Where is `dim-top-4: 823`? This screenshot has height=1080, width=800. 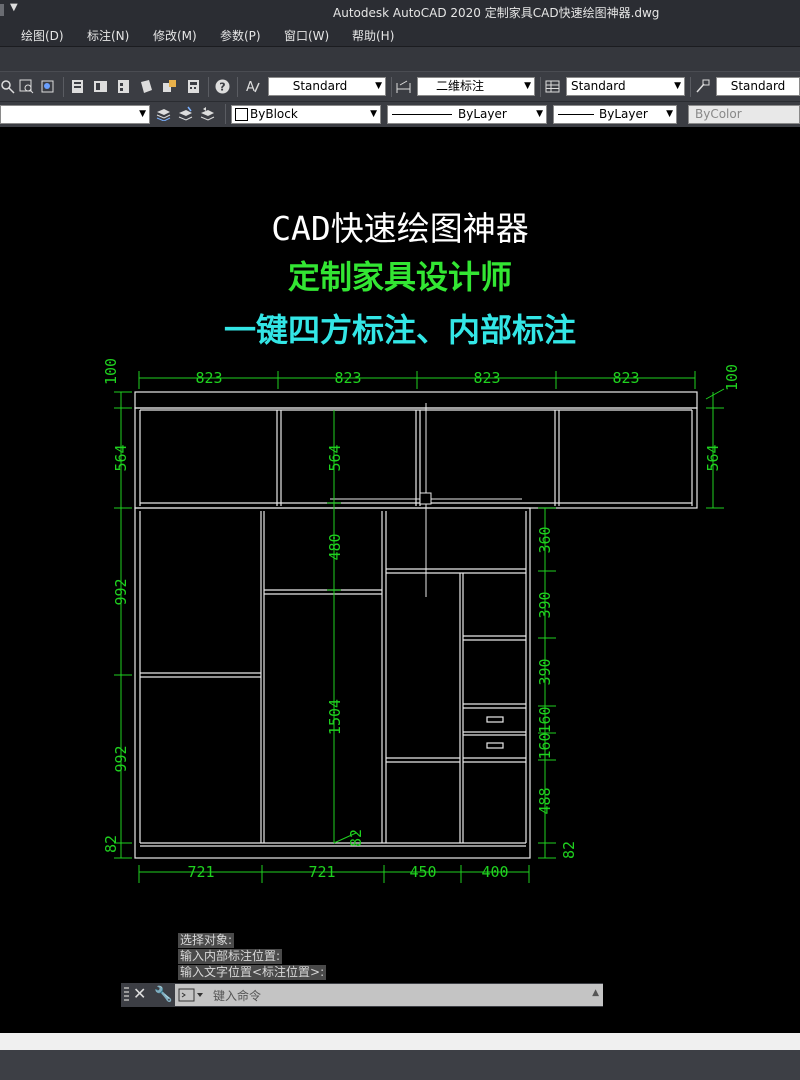 dim-top-4: 823 is located at coordinates (625, 378).